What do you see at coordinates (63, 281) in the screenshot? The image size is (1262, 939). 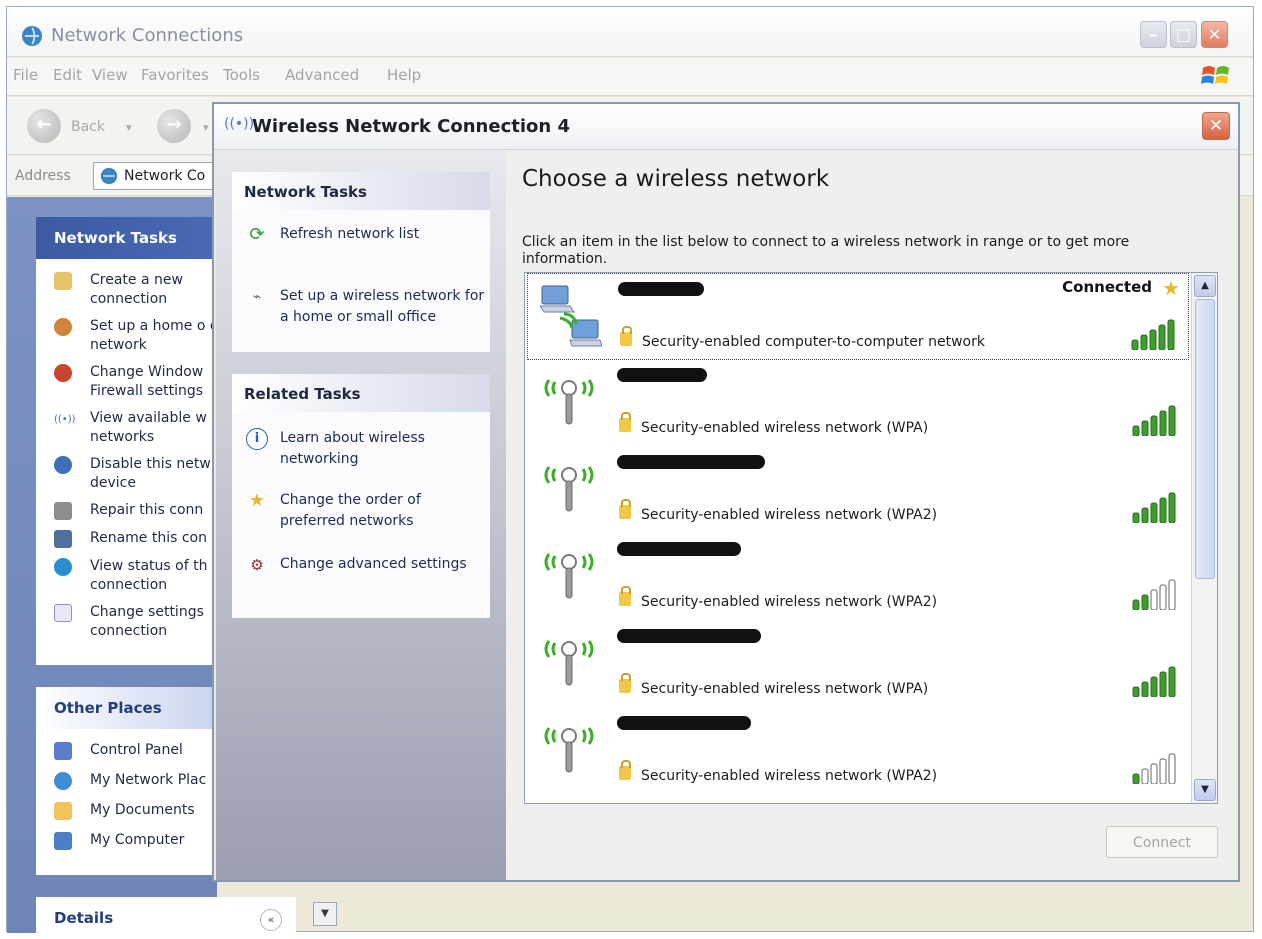 I see `new-connection-icon` at bounding box center [63, 281].